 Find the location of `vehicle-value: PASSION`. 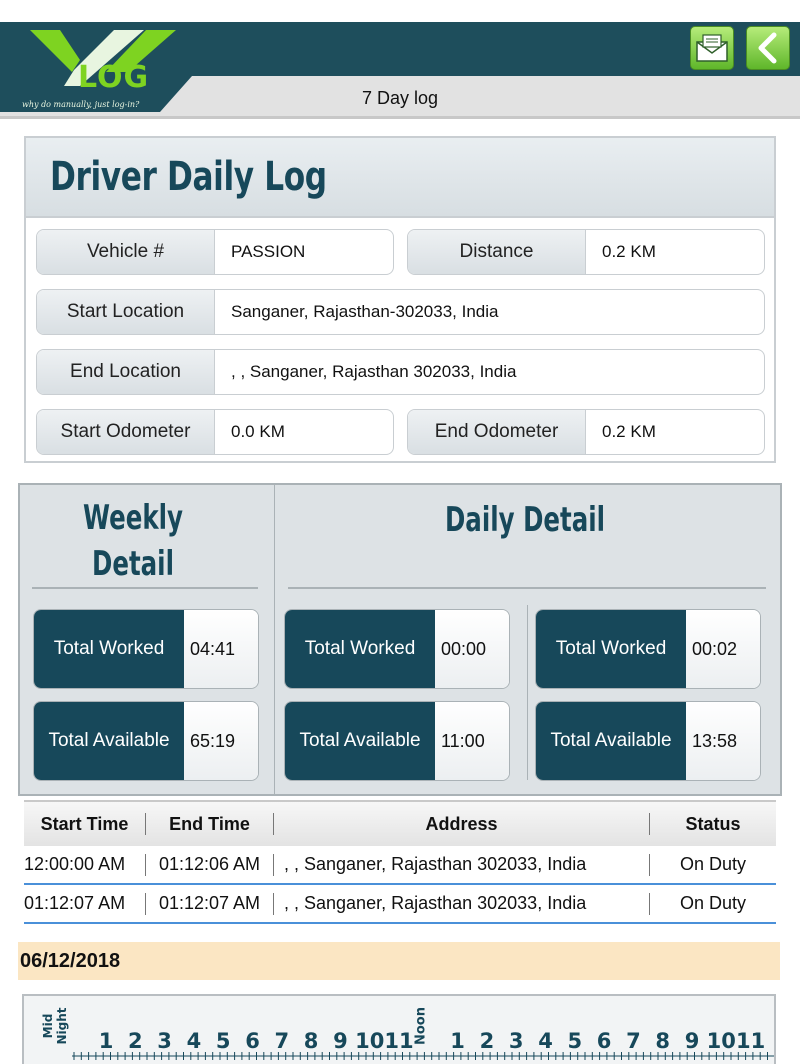

vehicle-value: PASSION is located at coordinates (268, 251).